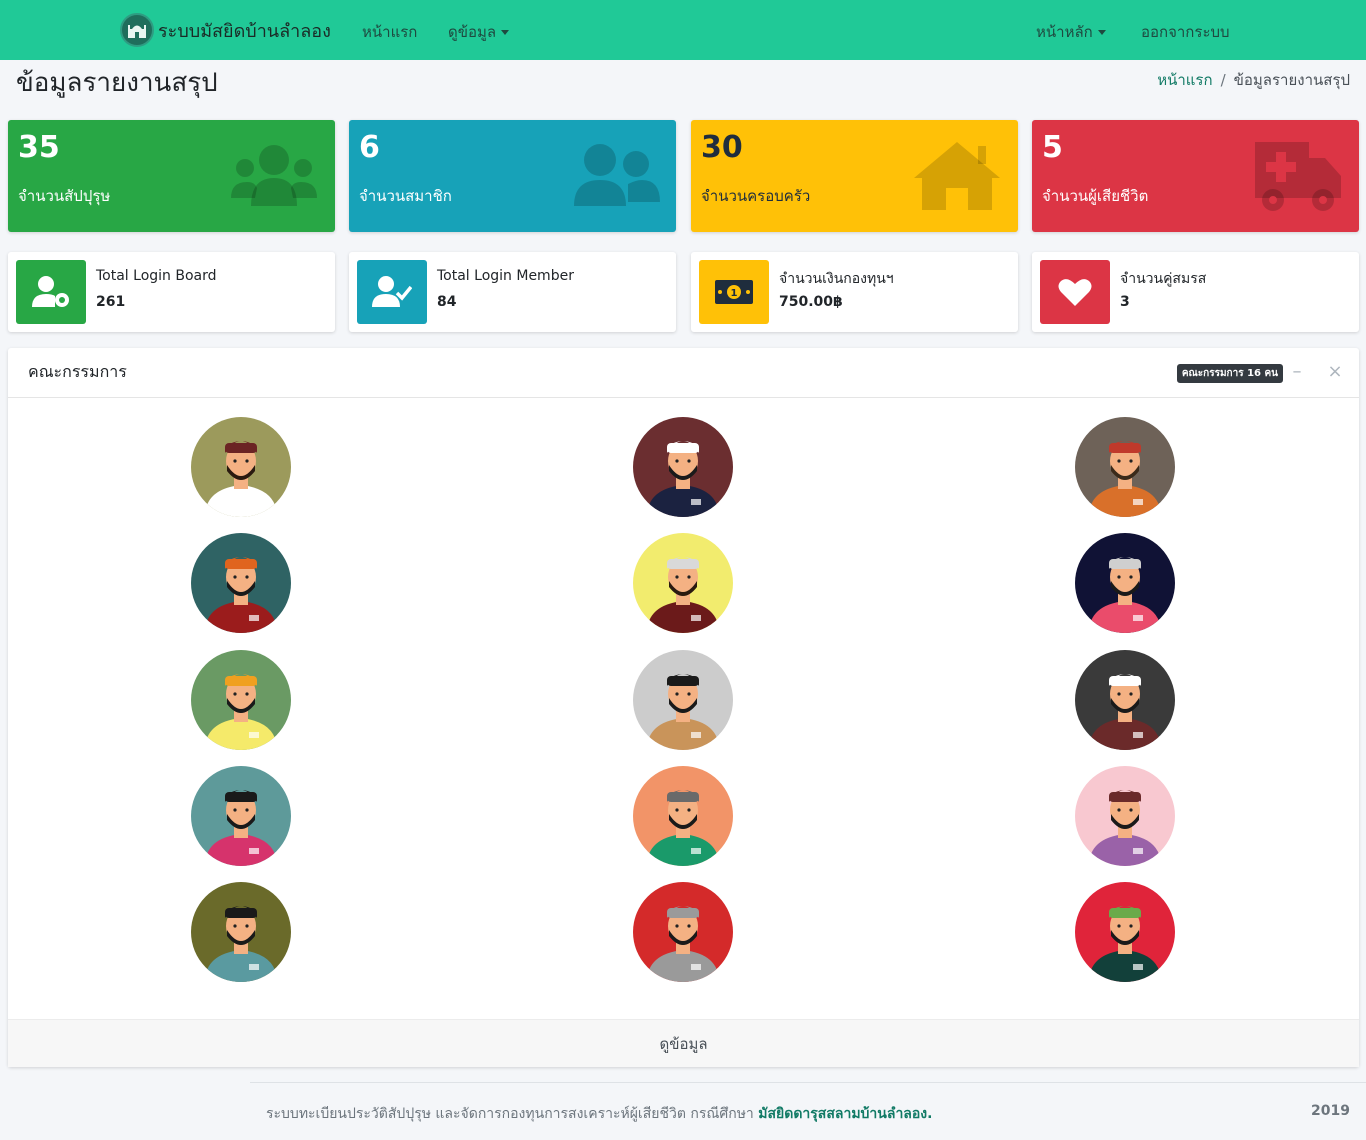 The width and height of the screenshot is (1366, 1140). Describe the element at coordinates (1298, 176) in the screenshot. I see `ambulance-icon` at that location.